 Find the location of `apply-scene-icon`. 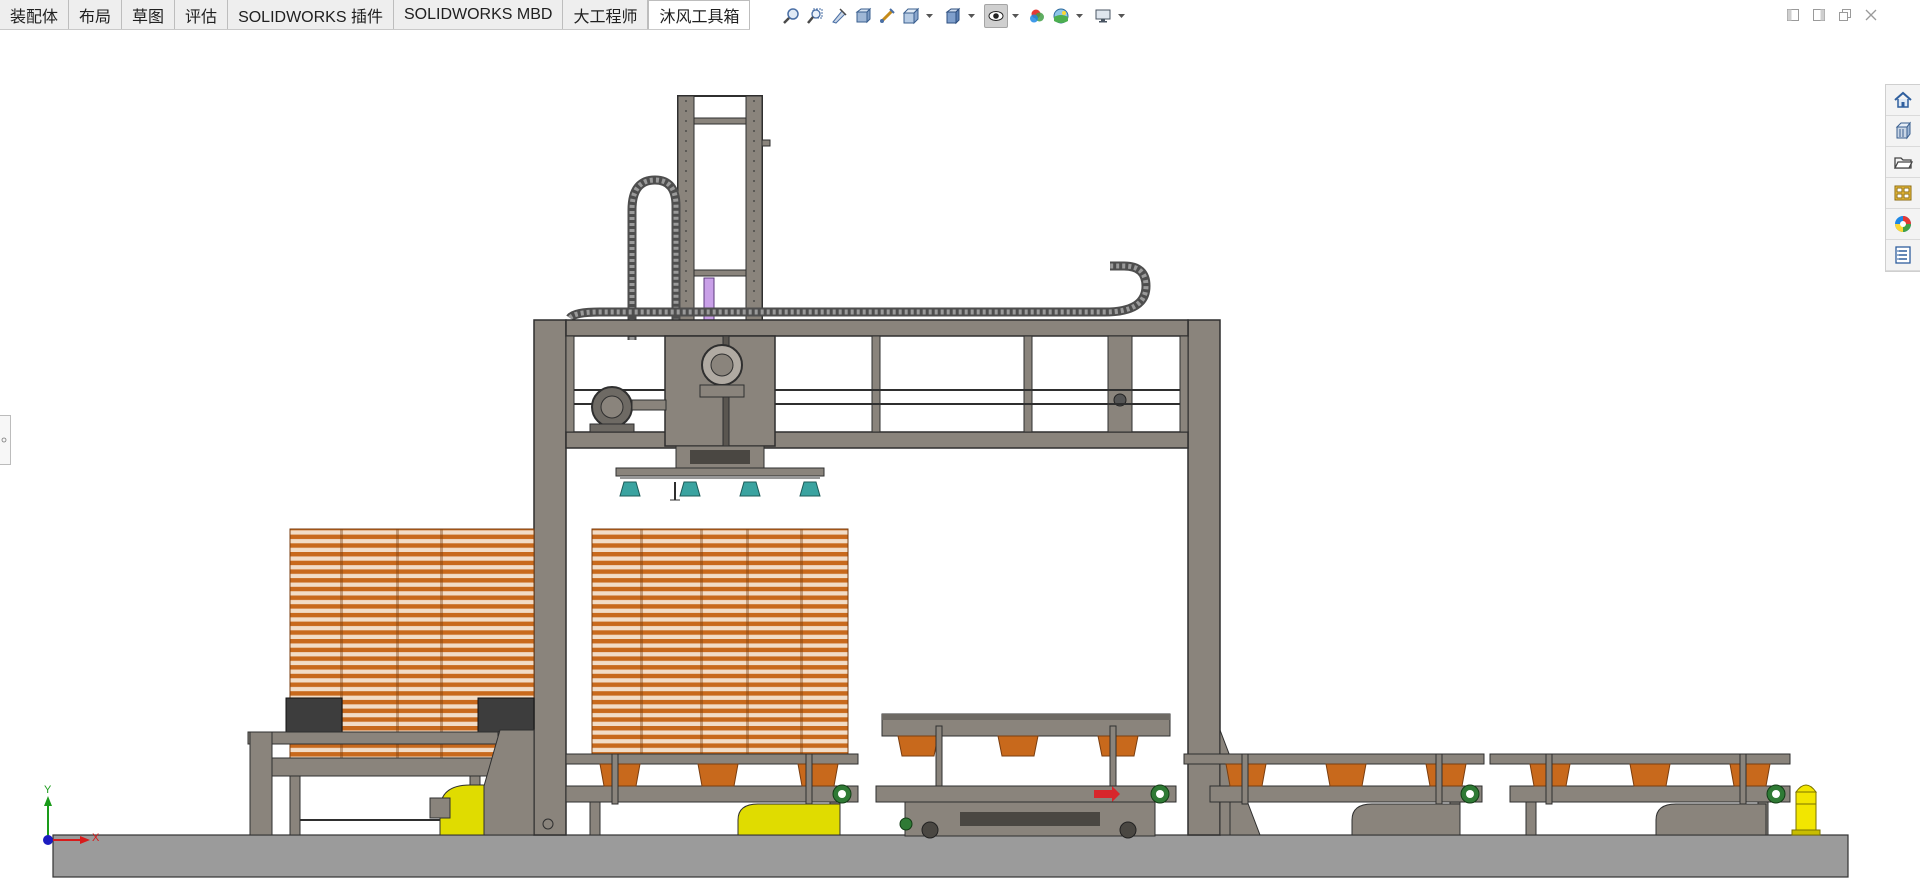

apply-scene-icon is located at coordinates (1061, 16).